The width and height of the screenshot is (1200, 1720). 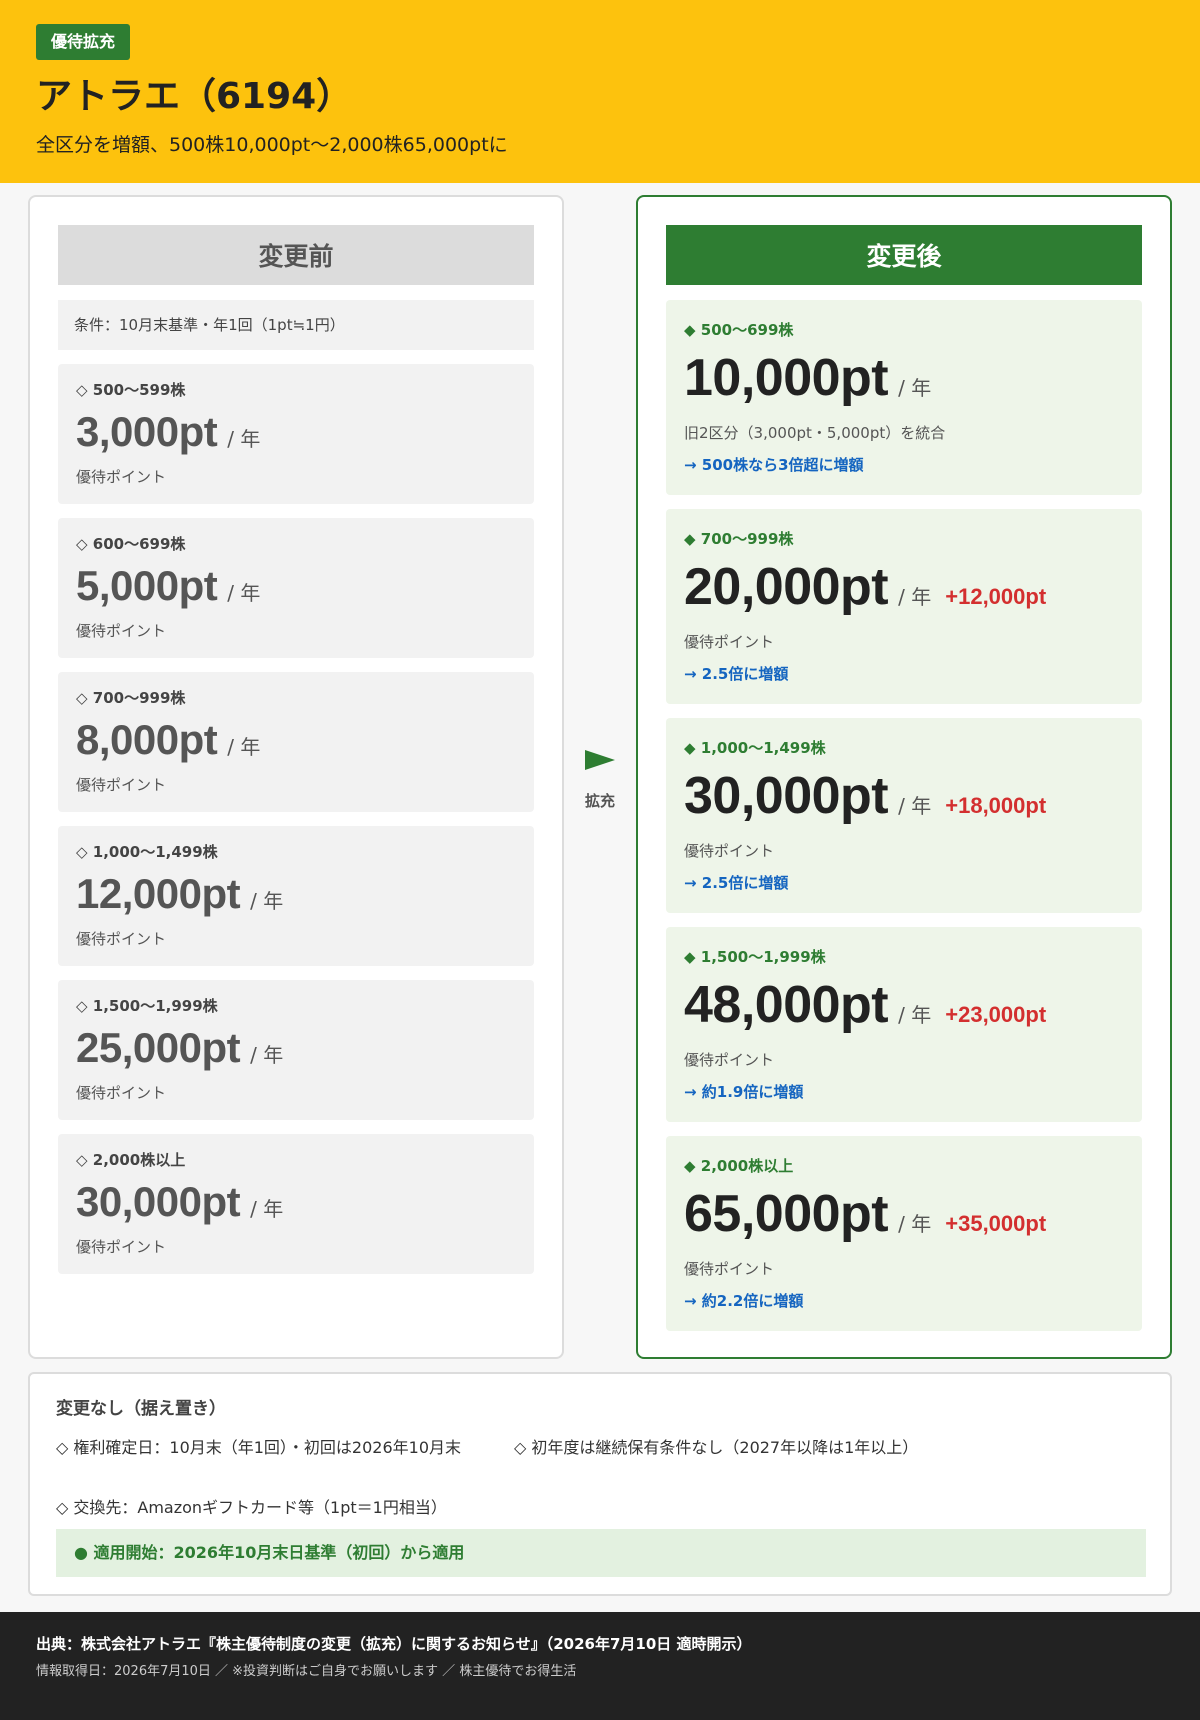 What do you see at coordinates (996, 805) in the screenshot?
I see `increase-amount: +18,000pt` at bounding box center [996, 805].